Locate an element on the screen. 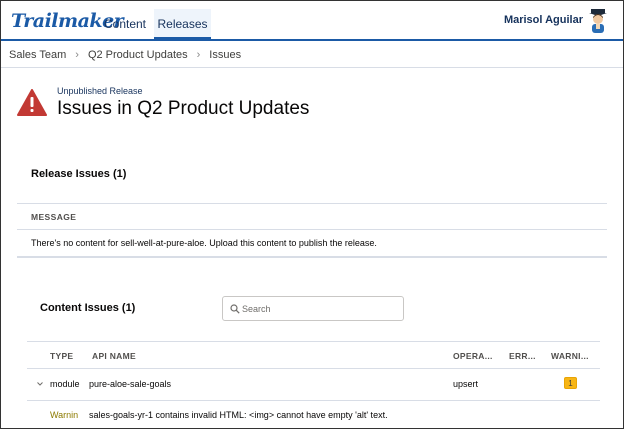 The width and height of the screenshot is (624, 429). breadcrumb-item-sales-team: Sales Team is located at coordinates (37, 55).